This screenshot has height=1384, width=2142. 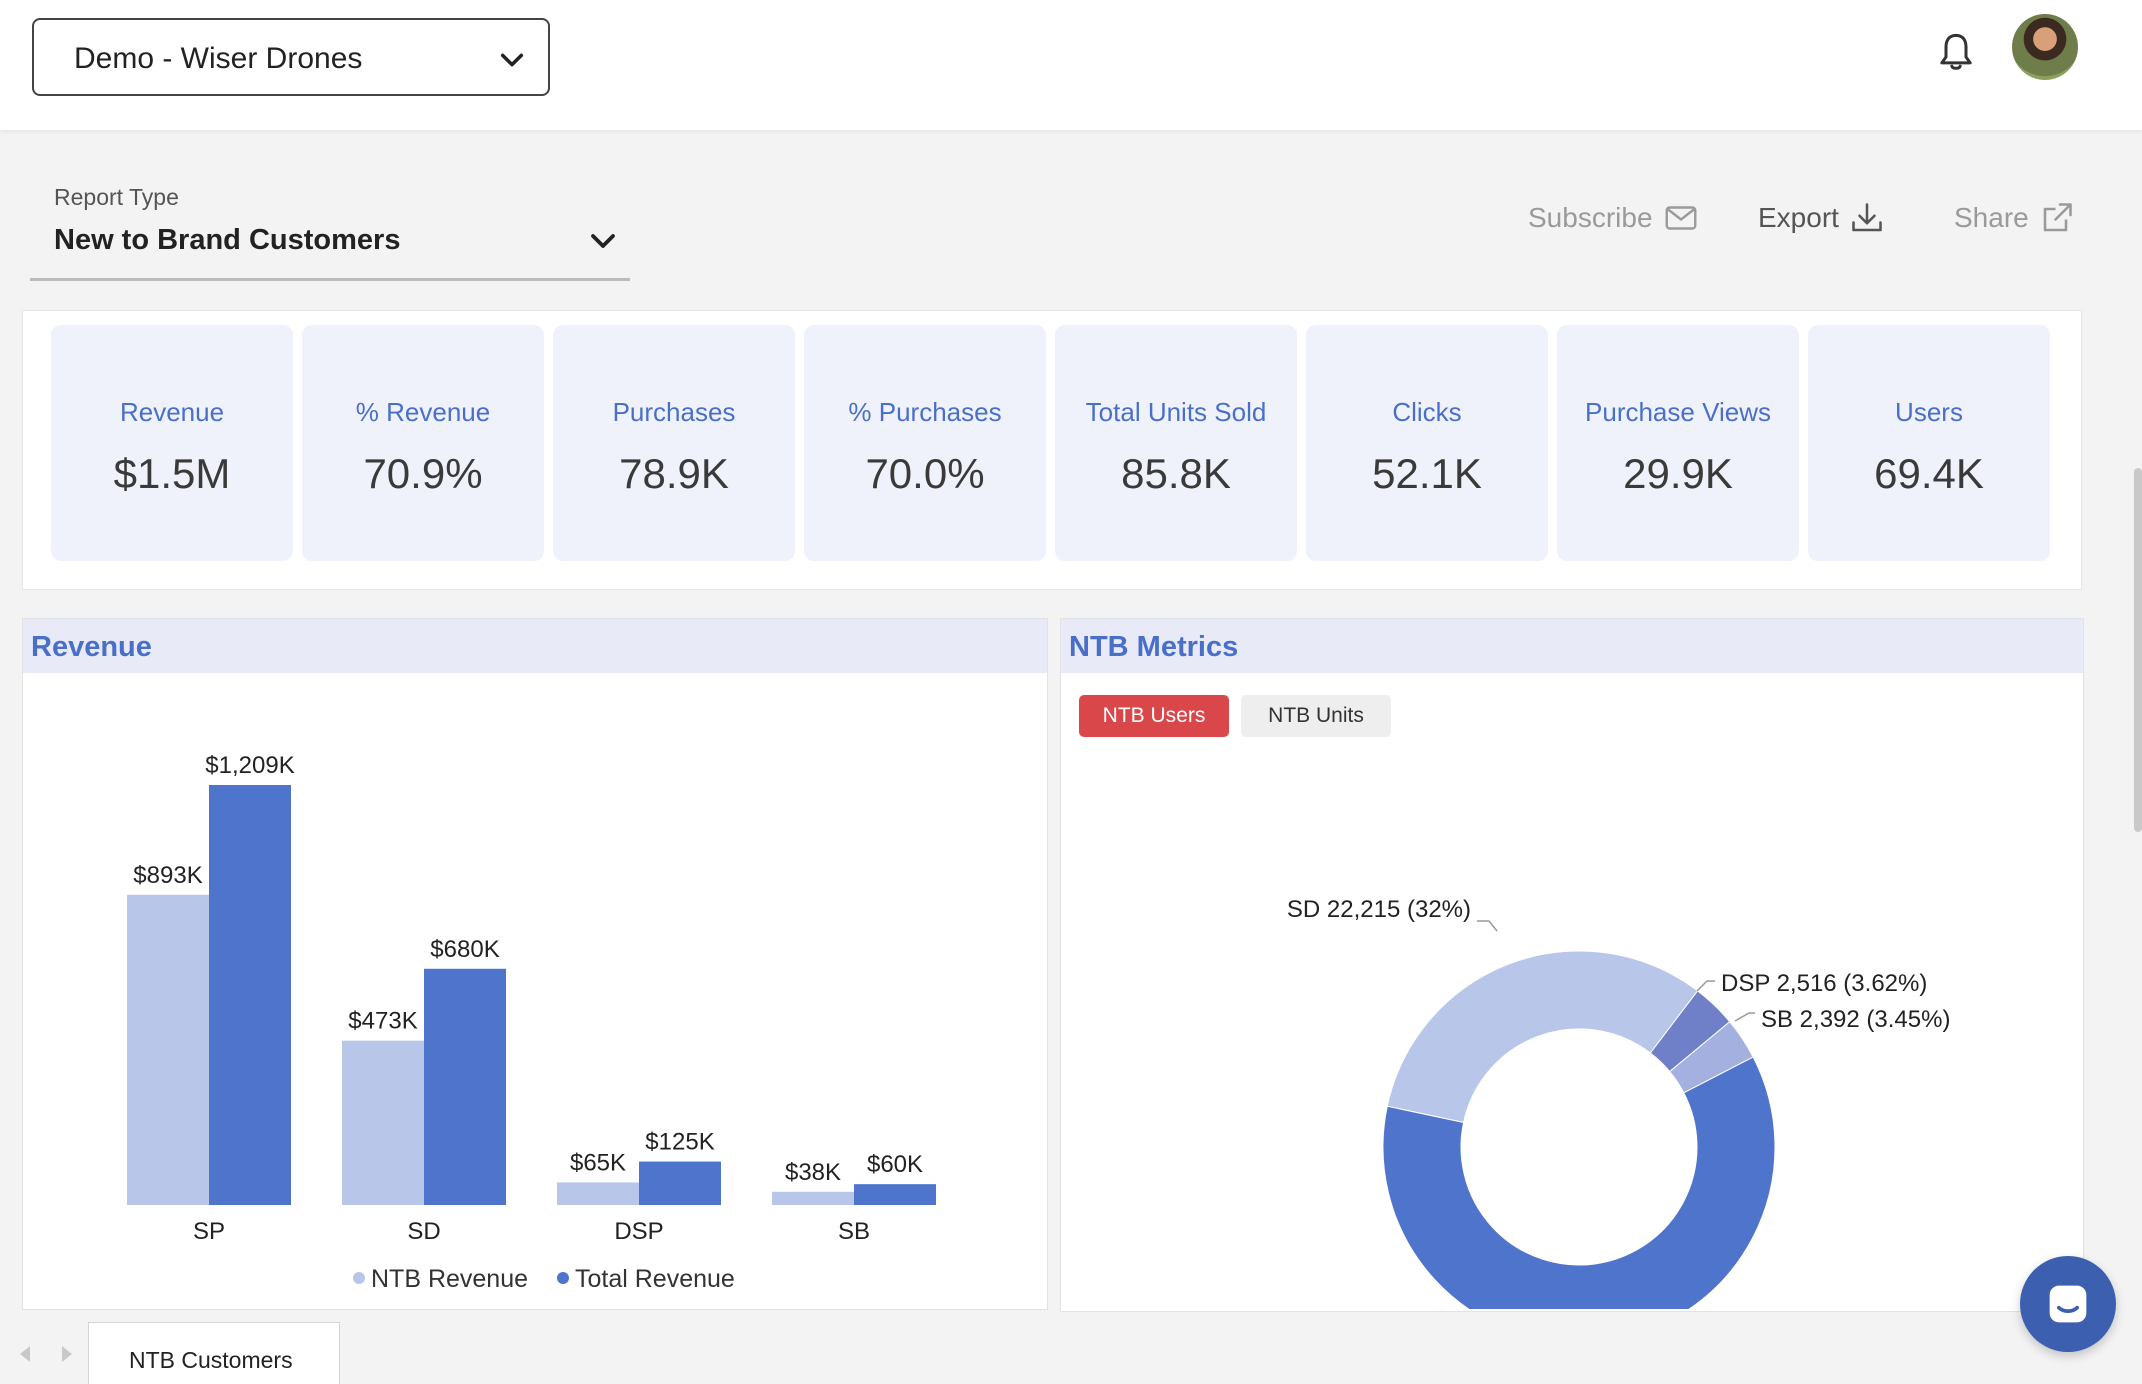 What do you see at coordinates (1991, 217) in the screenshot?
I see `share-label: Share` at bounding box center [1991, 217].